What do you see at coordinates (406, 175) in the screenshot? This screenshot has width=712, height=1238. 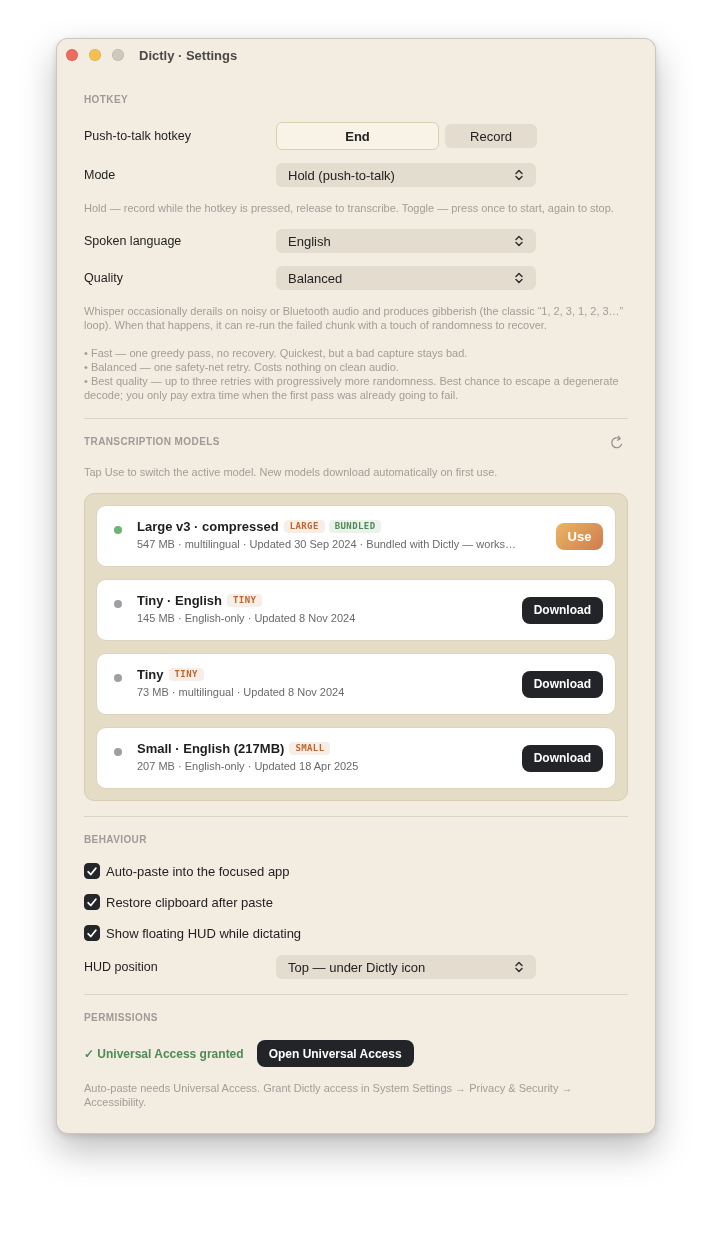 I see `dropdown: Hold (push-to-talk)` at bounding box center [406, 175].